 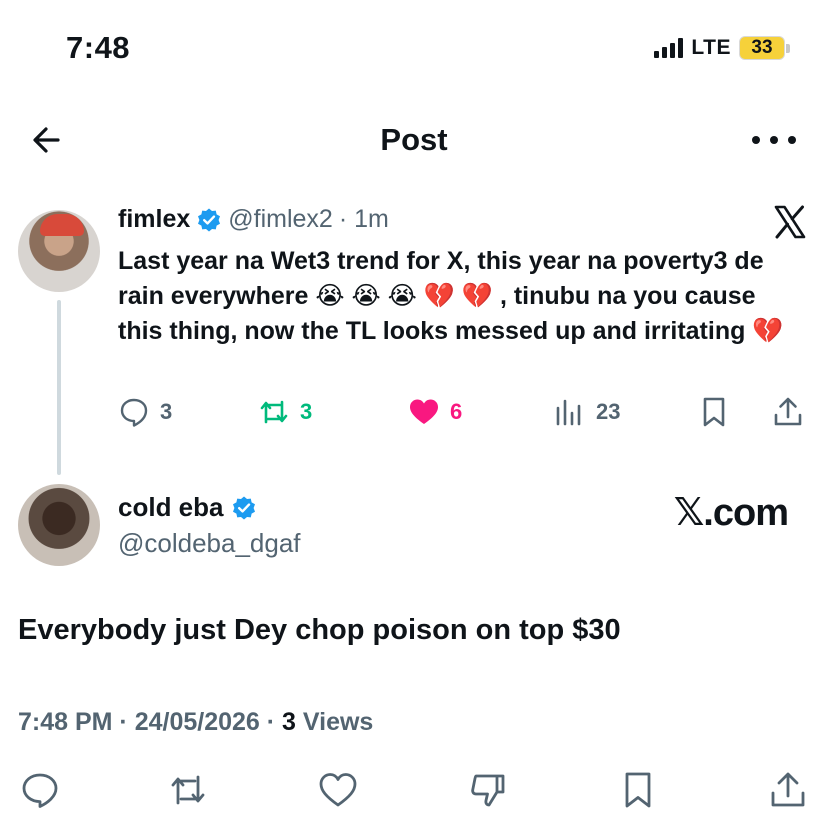 I want to click on views-count: 3, so click(x=289, y=722).